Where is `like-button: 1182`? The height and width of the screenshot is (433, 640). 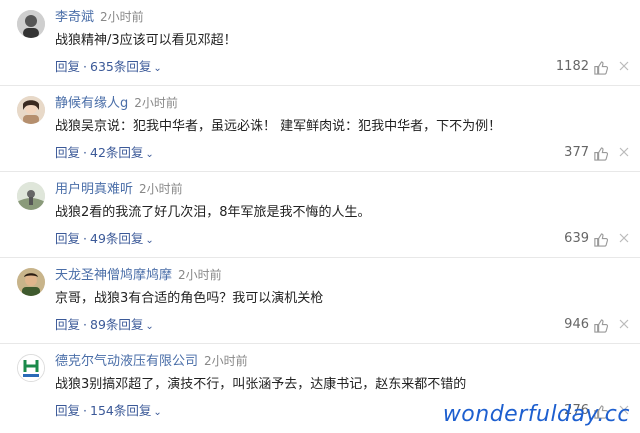 like-button: 1182 is located at coordinates (582, 67).